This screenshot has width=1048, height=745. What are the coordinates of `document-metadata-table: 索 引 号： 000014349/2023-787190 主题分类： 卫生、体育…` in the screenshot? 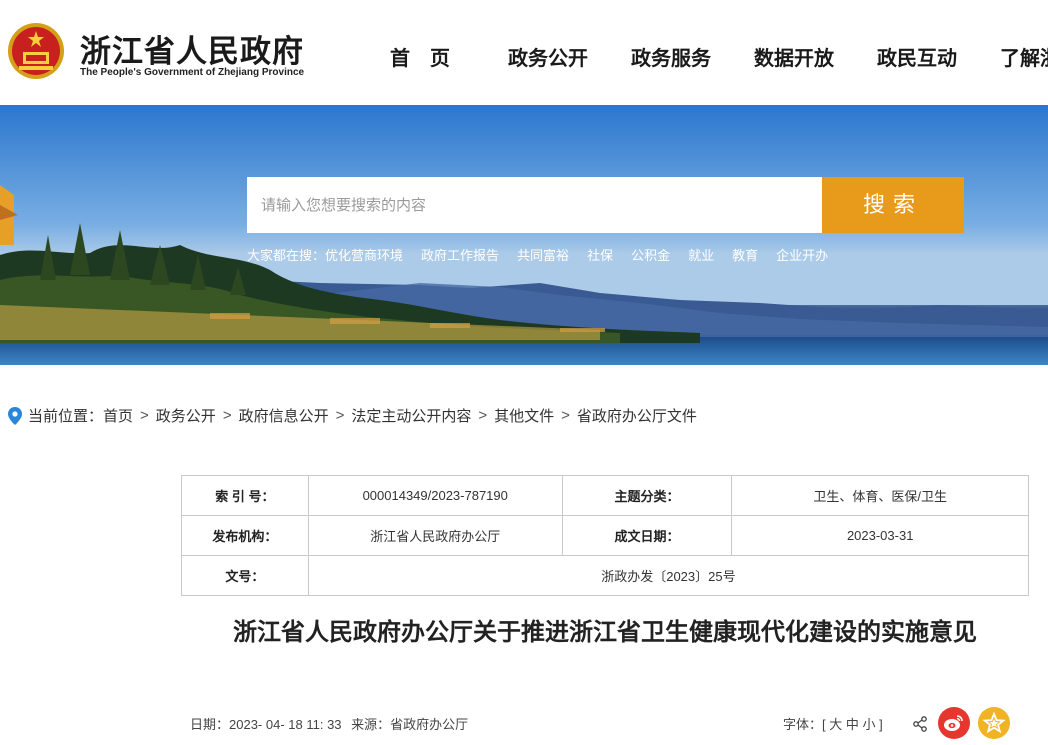 It's located at (605, 535).